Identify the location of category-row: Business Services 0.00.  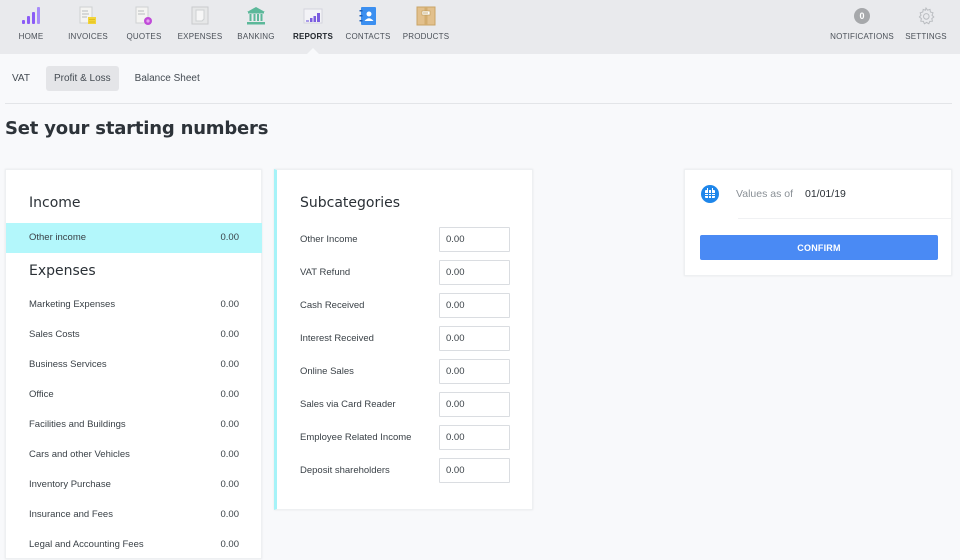
(134, 365).